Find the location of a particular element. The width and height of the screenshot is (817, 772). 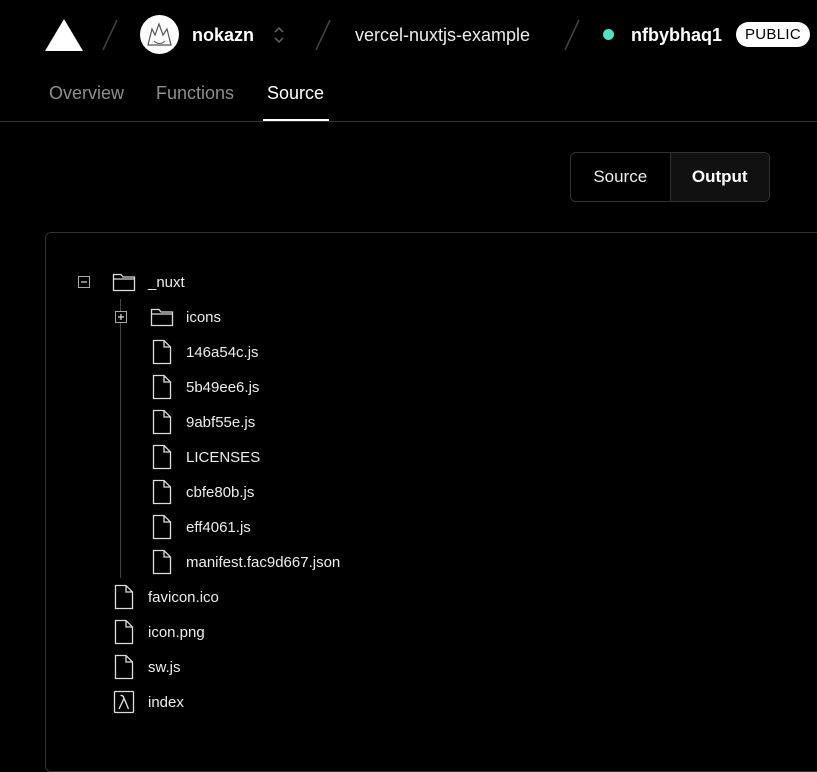

tree-item-label: manifest.fac9d667.json is located at coordinates (263, 562).